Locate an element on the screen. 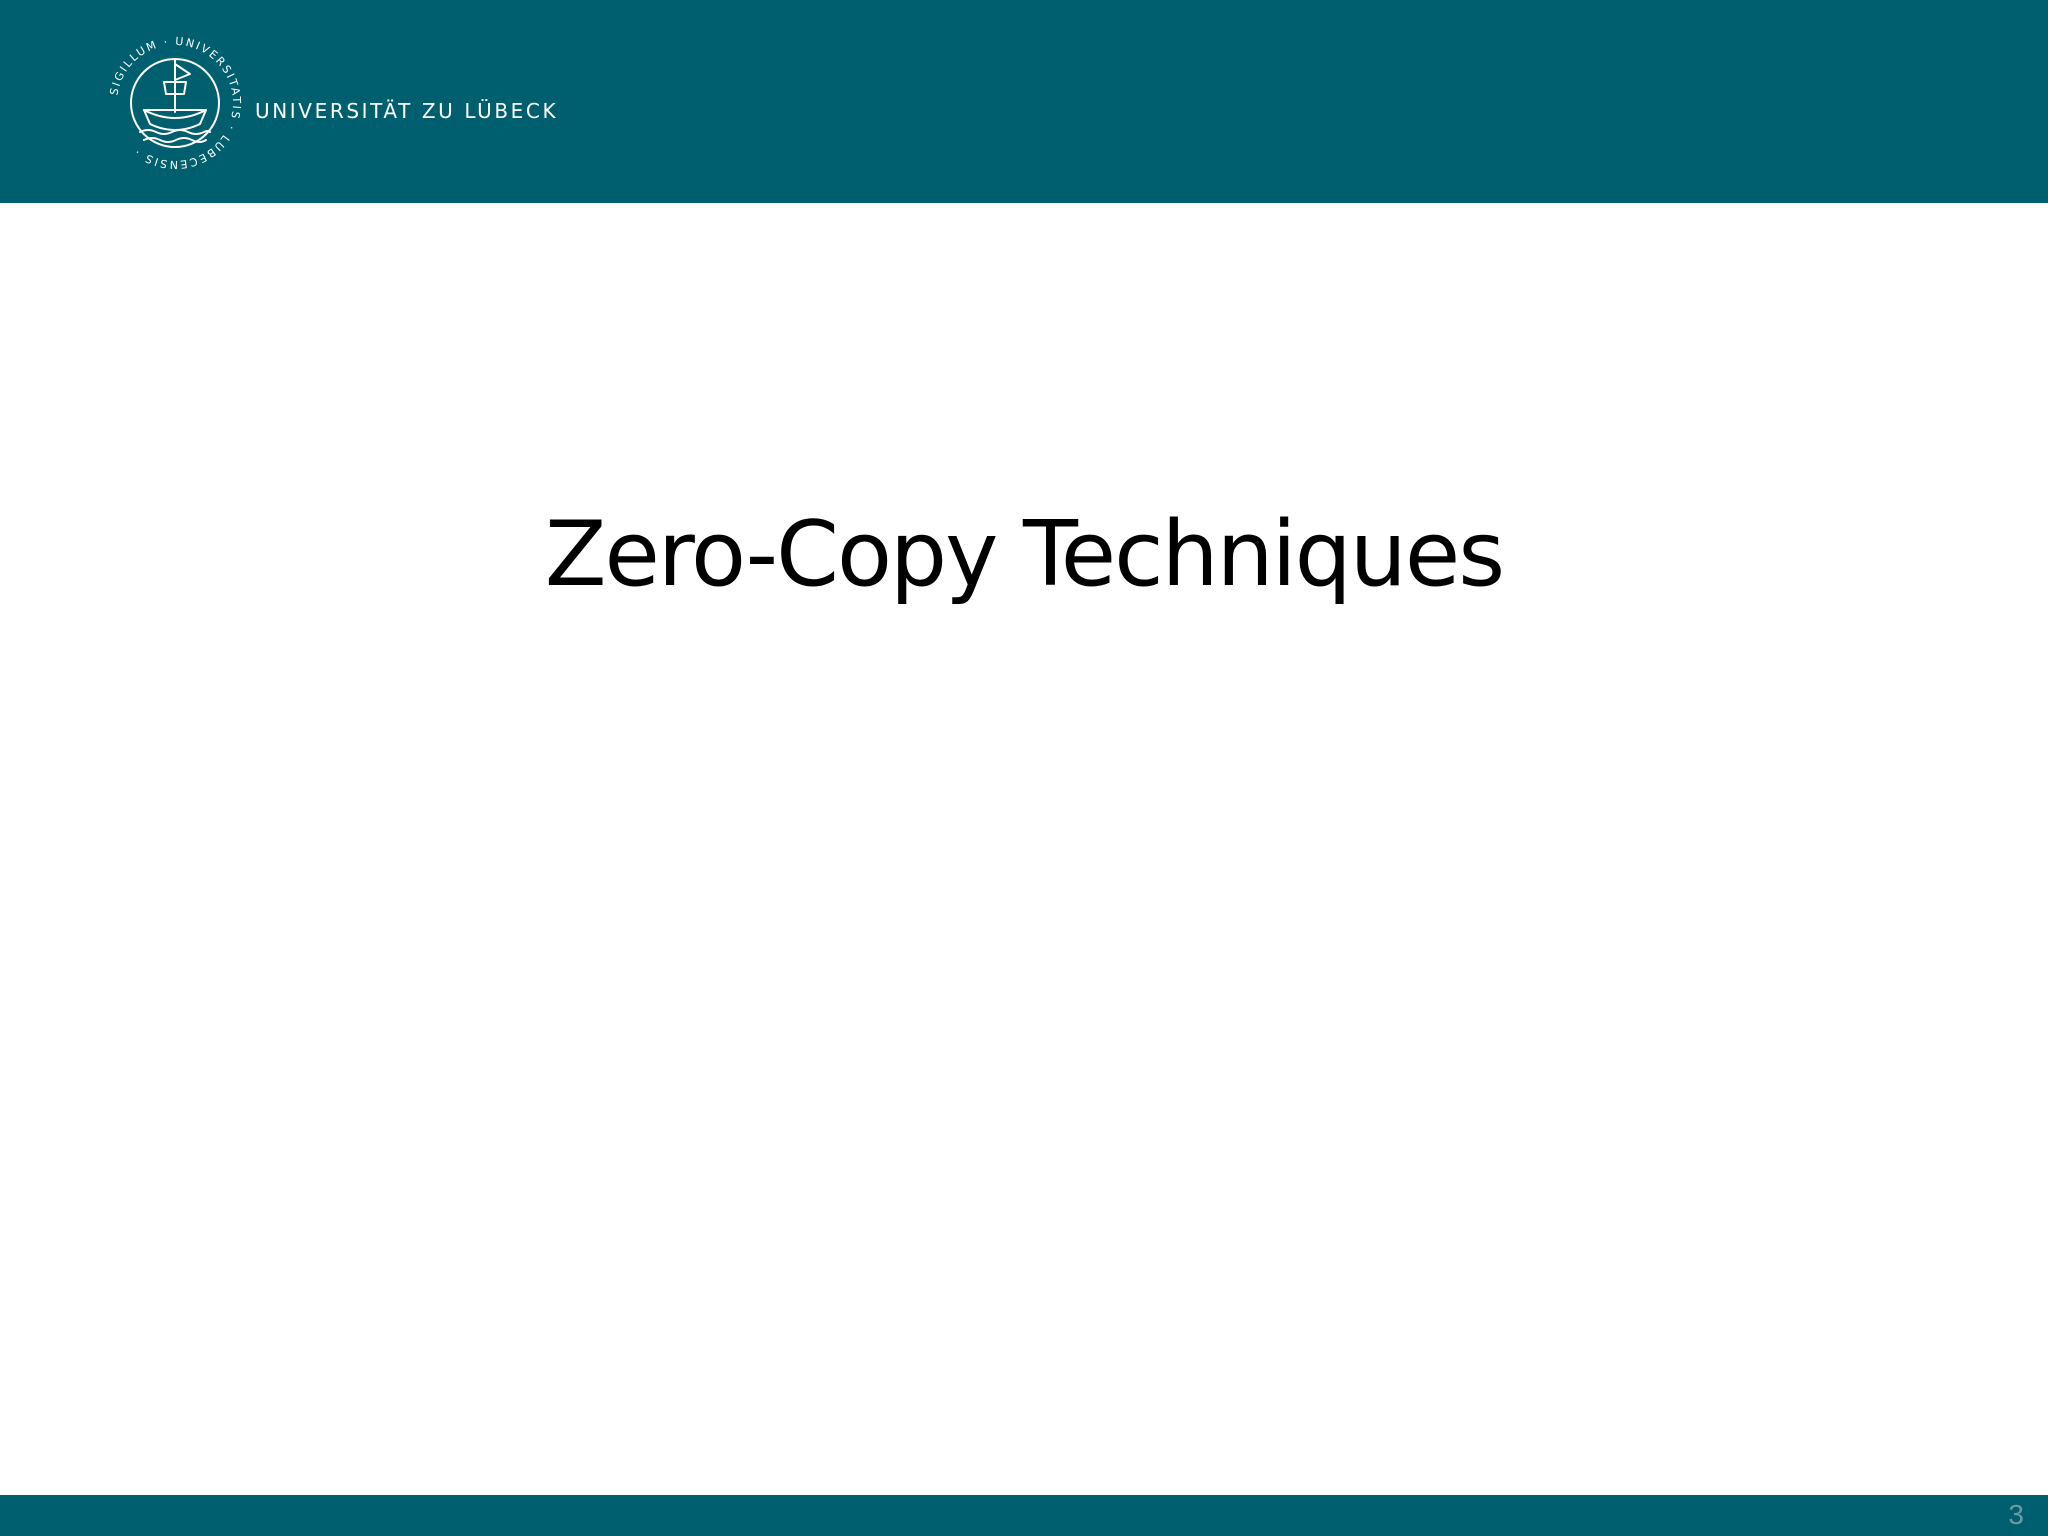  ship-icon is located at coordinates (175, 101).